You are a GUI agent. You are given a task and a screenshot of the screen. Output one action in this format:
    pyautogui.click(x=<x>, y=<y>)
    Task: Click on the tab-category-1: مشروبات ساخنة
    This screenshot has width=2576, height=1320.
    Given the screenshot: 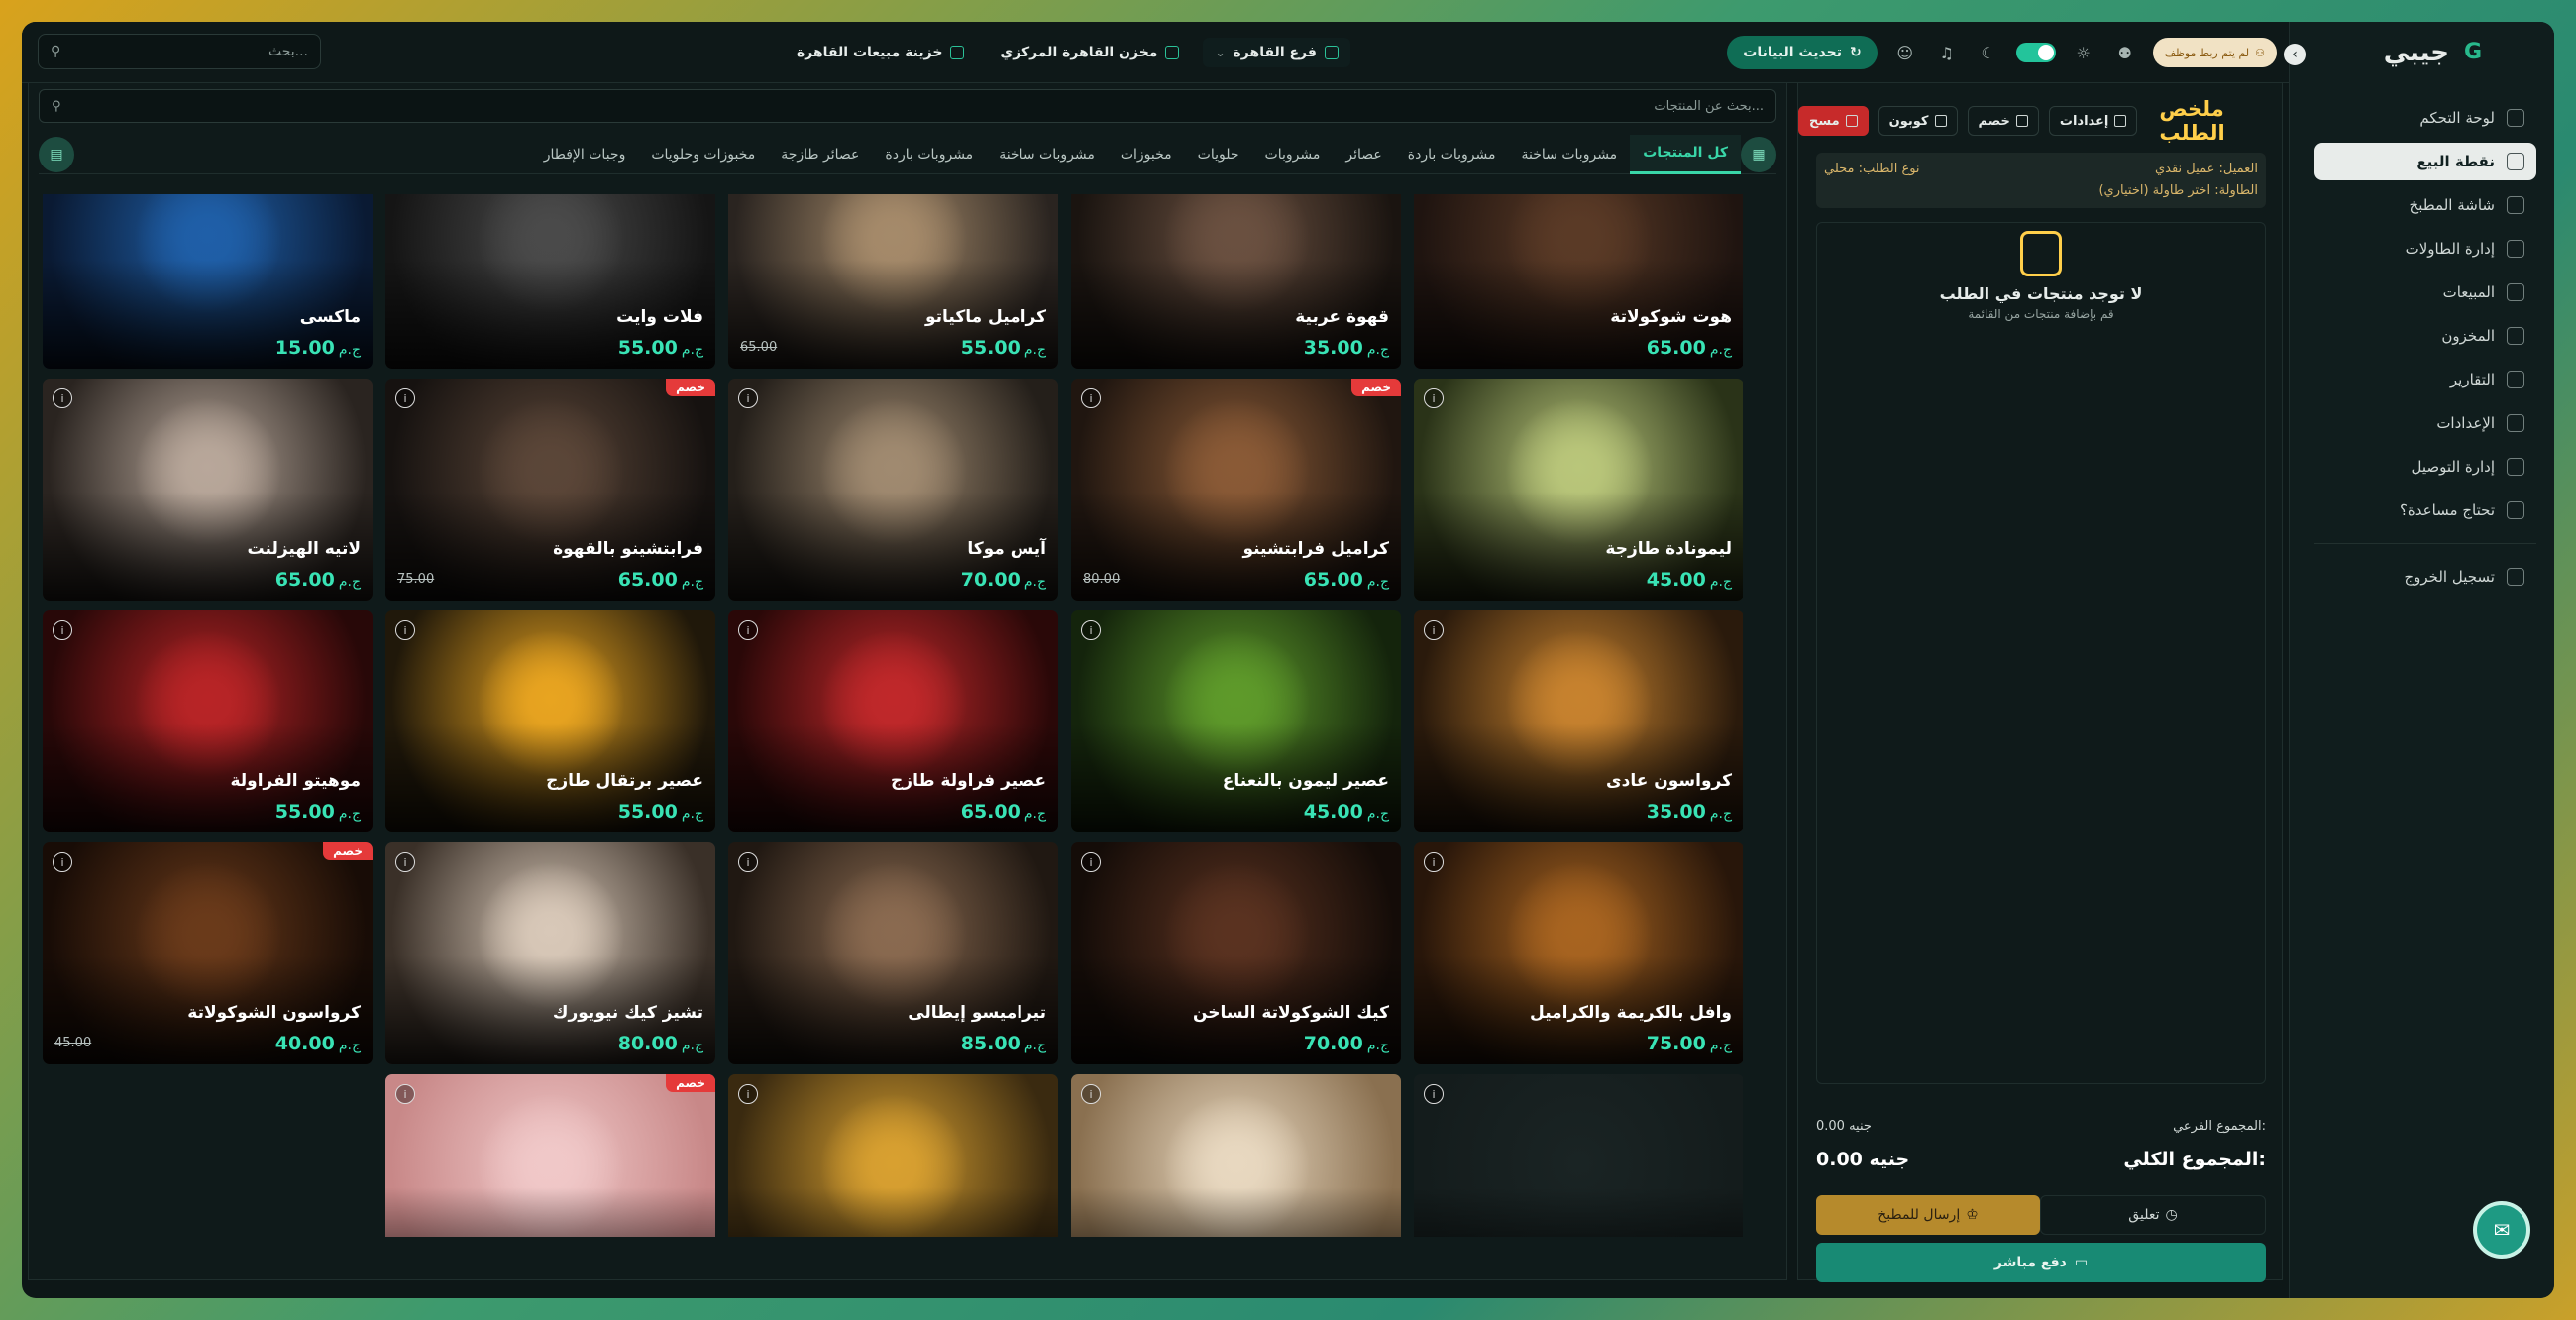 What is the action you would take?
    pyautogui.click(x=1570, y=154)
    